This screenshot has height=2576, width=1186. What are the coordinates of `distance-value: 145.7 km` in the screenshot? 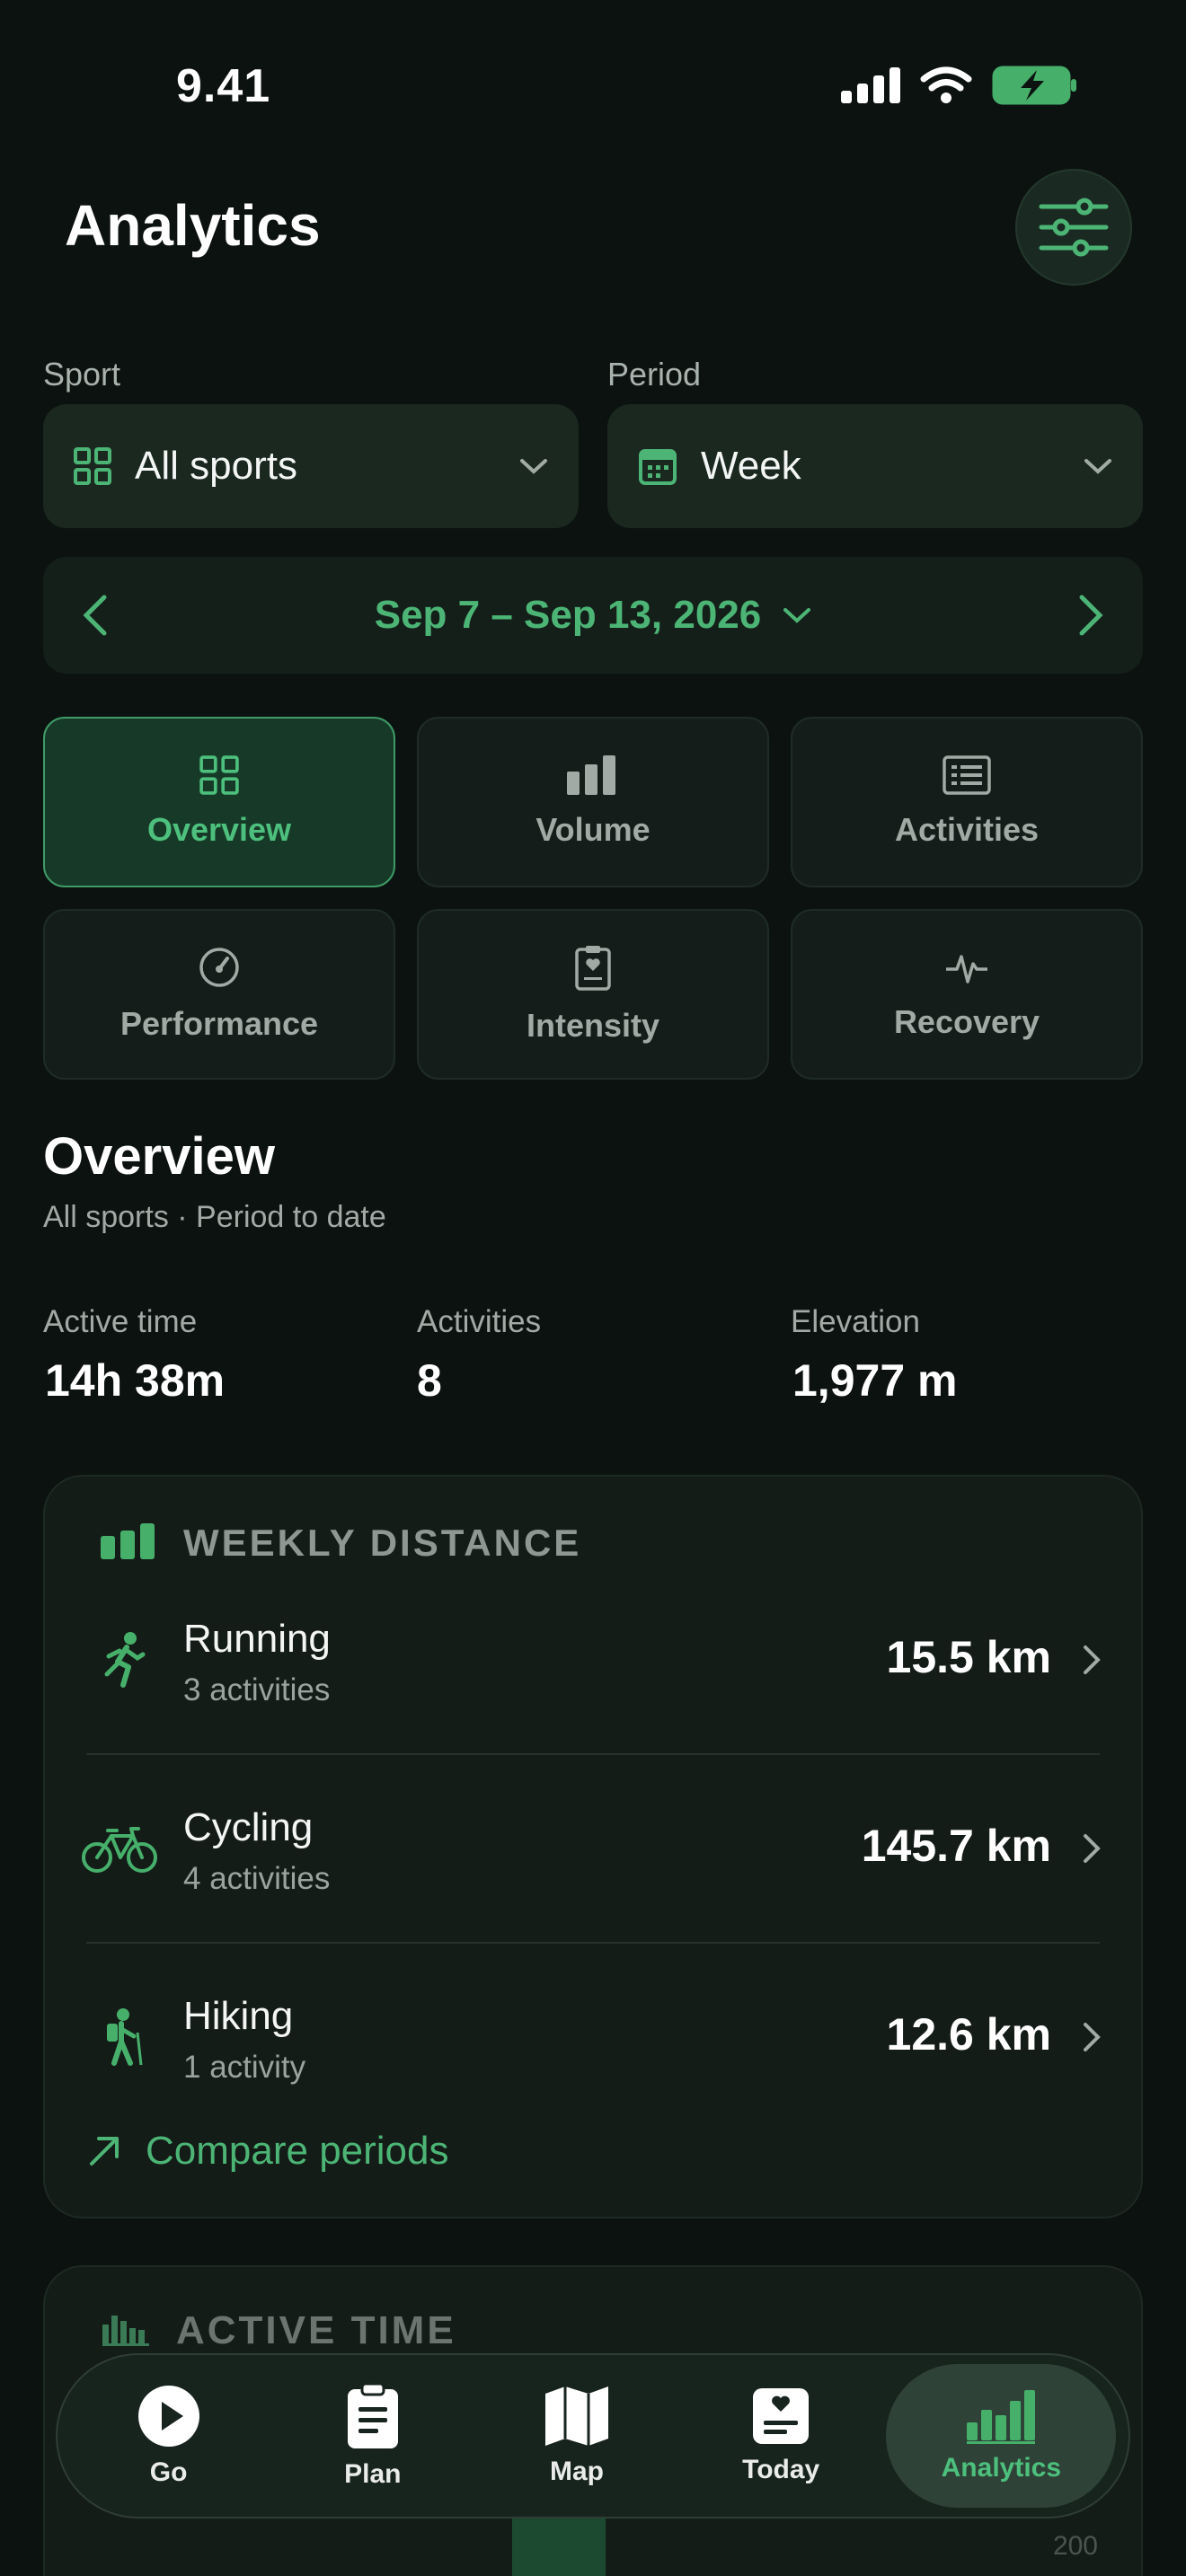 It's located at (956, 1846).